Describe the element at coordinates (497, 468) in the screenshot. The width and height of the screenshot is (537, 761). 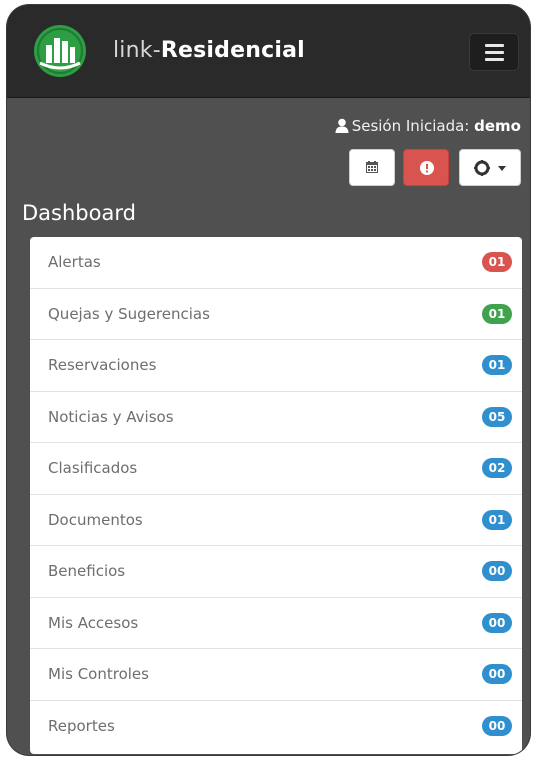
I see `count-badge: 02` at that location.